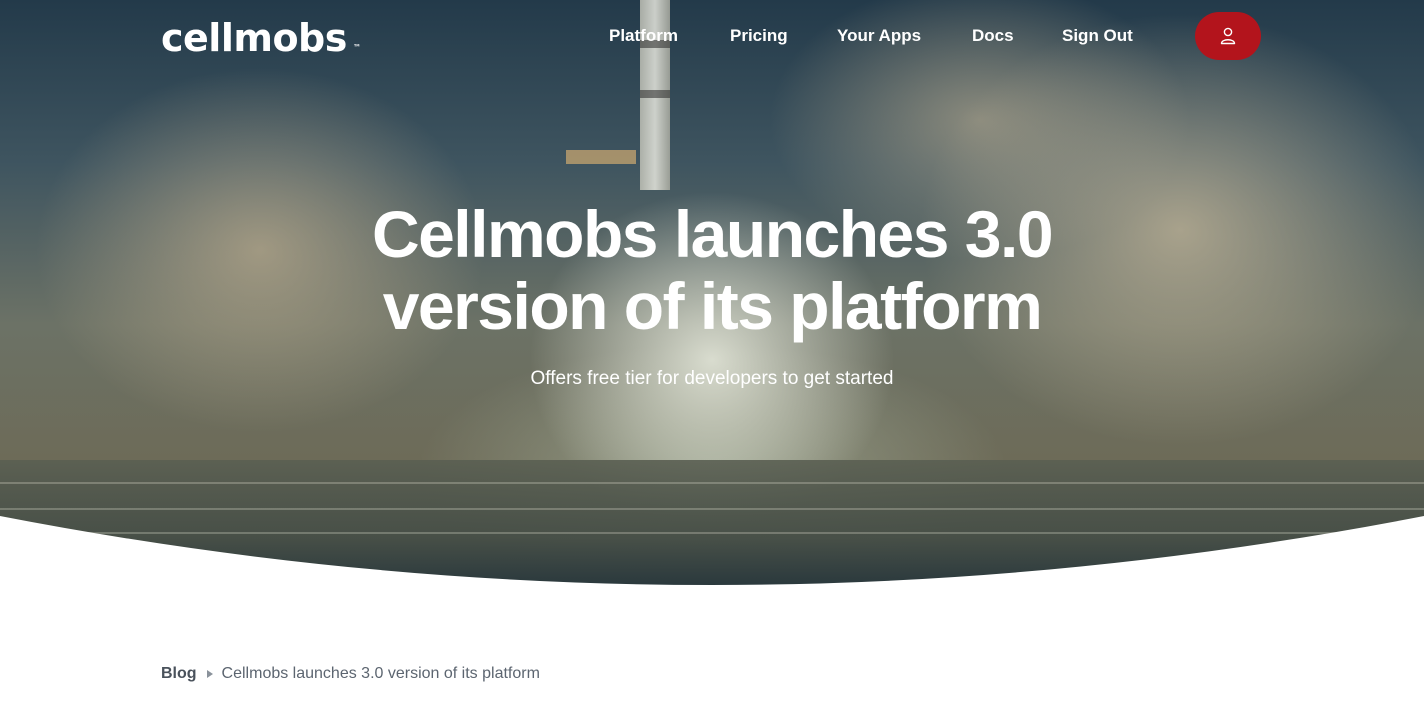 This screenshot has width=1424, height=714. Describe the element at coordinates (254, 38) in the screenshot. I see `cellmobs-logo: cellmobs` at that location.